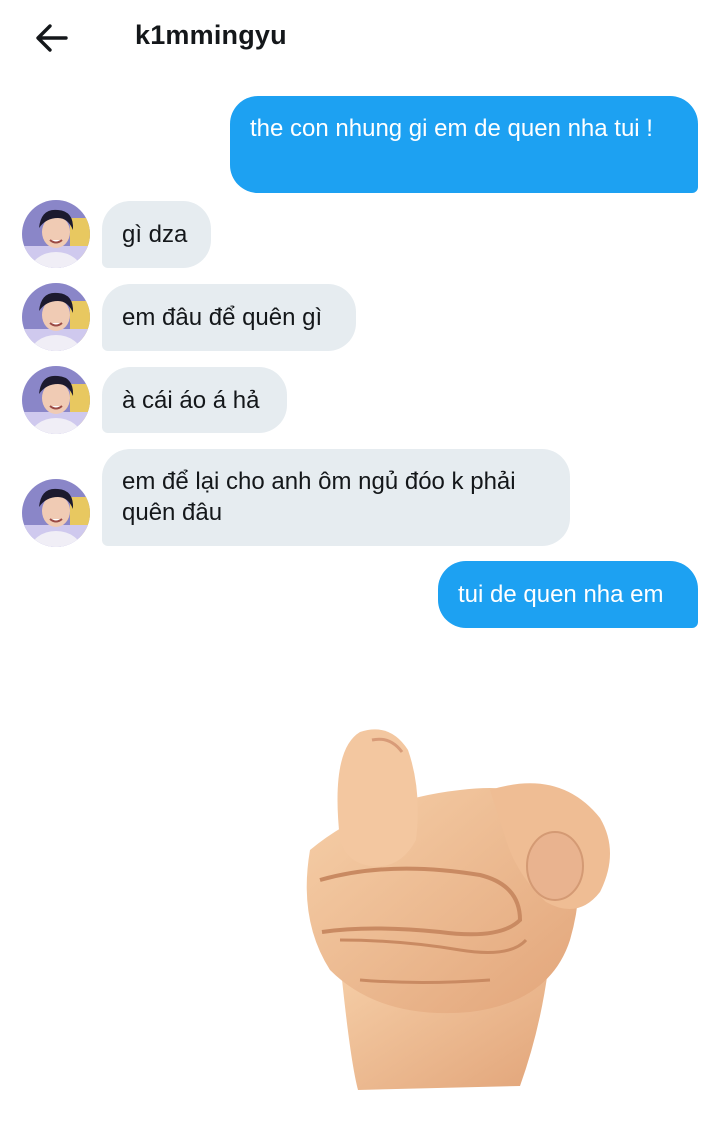 Image resolution: width=720 pixels, height=1131 pixels. What do you see at coordinates (464, 144) in the screenshot?
I see `message-bubble-sent: the con nhung gi em de quen nha tui !` at bounding box center [464, 144].